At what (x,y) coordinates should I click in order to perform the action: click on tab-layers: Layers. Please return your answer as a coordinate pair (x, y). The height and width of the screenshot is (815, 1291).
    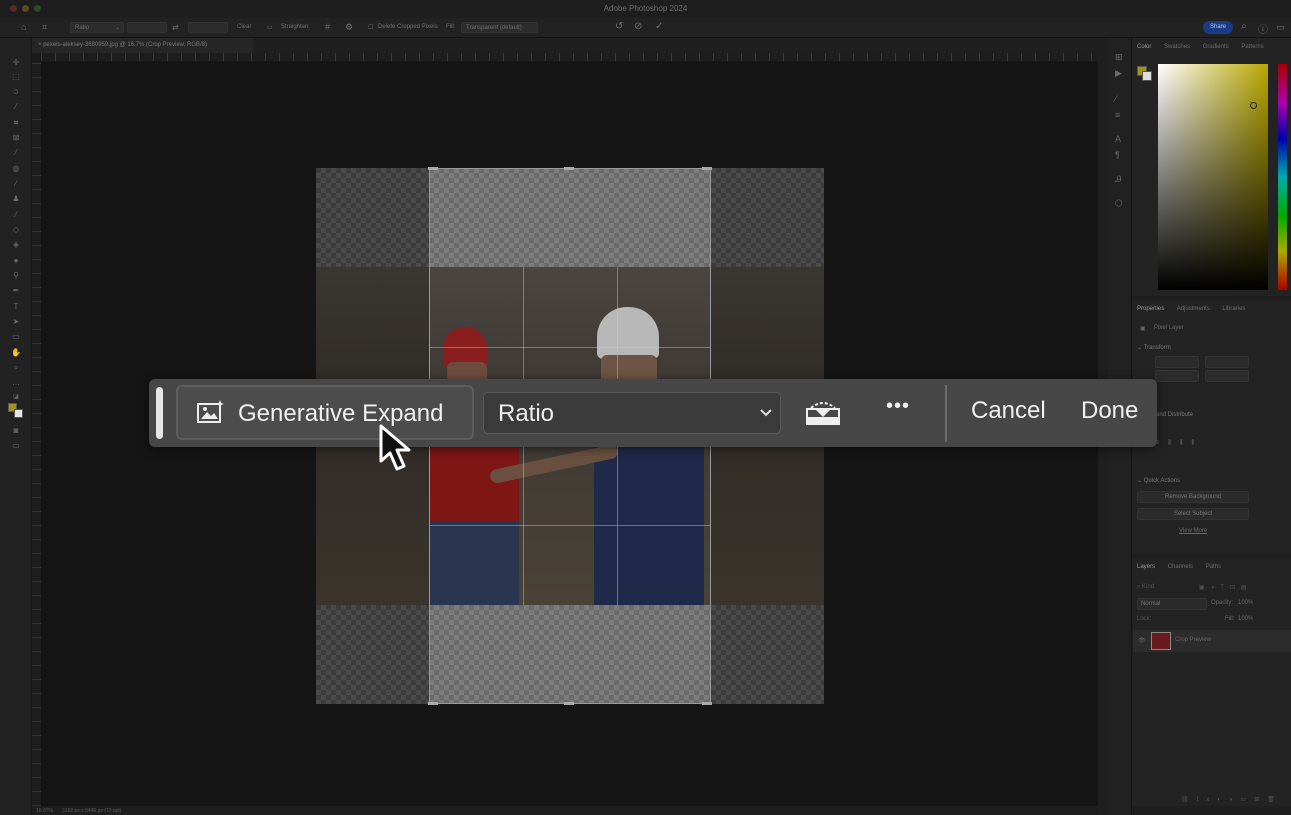
    Looking at the image, I should click on (1146, 567).